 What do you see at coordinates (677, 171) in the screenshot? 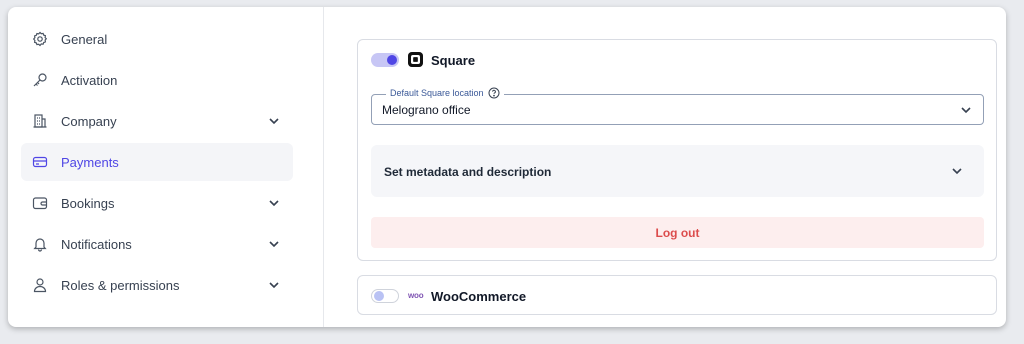
I see `metadata-accordion: Set metadata and description` at bounding box center [677, 171].